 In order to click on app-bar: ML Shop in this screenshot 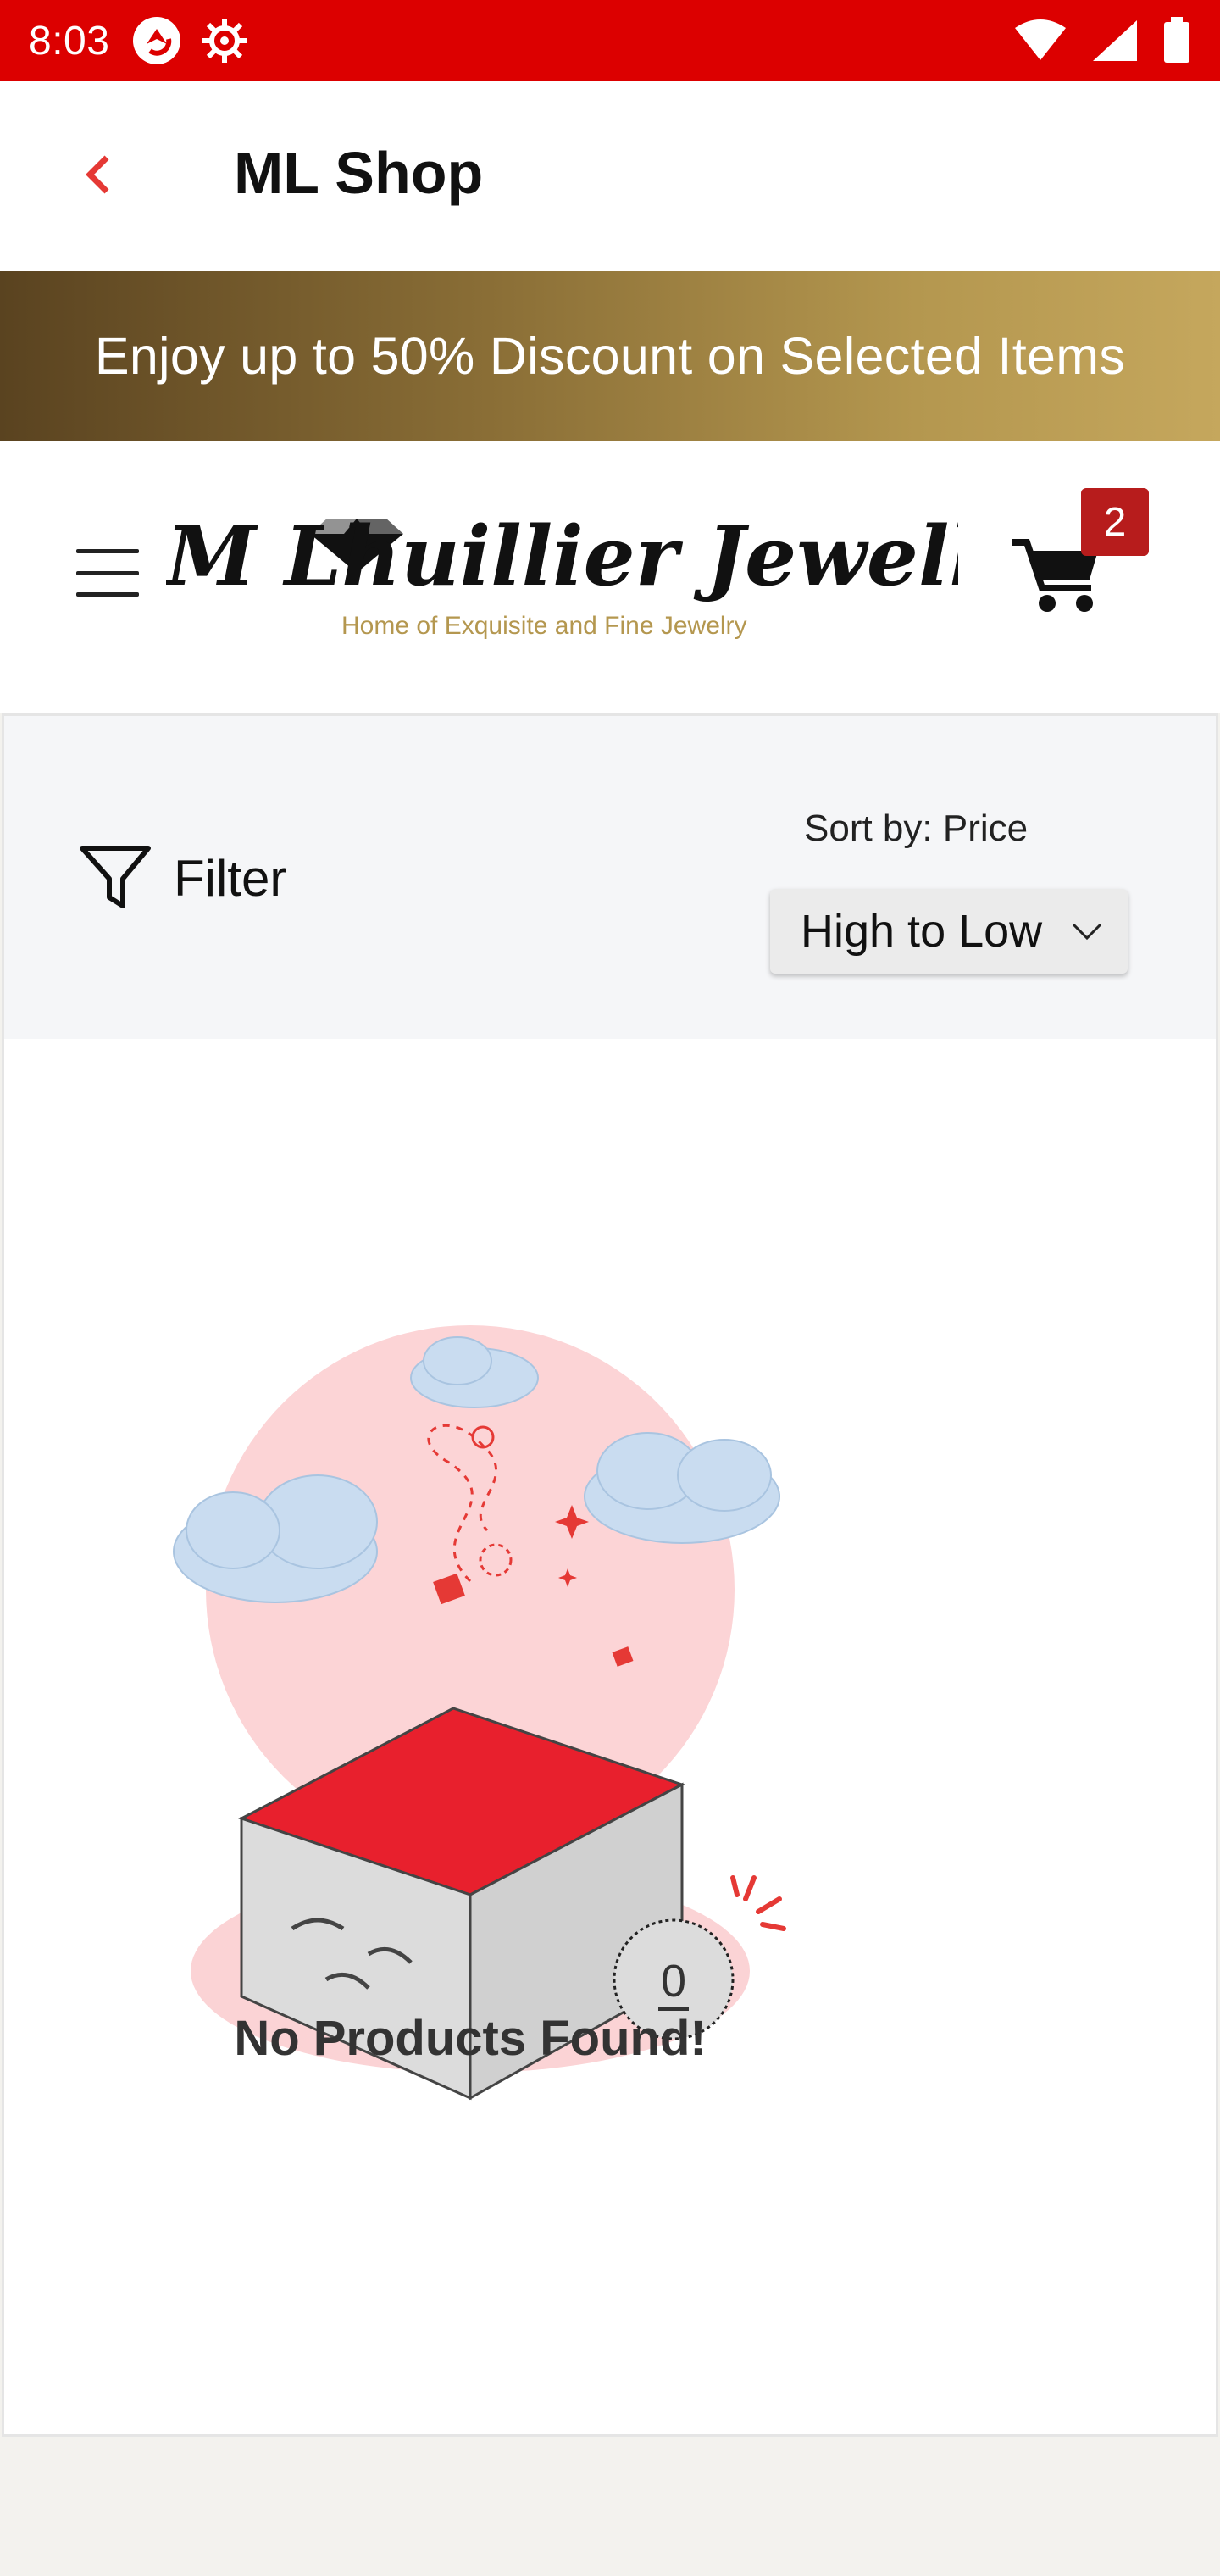, I will do `click(610, 176)`.